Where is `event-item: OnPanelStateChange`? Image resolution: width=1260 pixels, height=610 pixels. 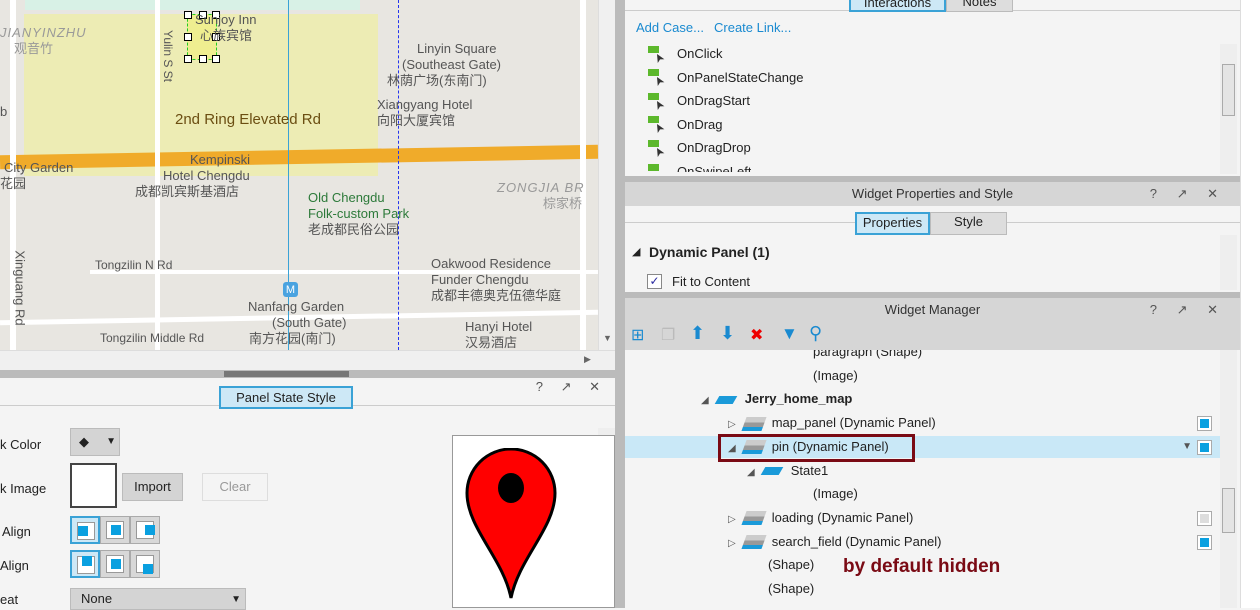
event-item: OnPanelStateChange is located at coordinates (725, 78).